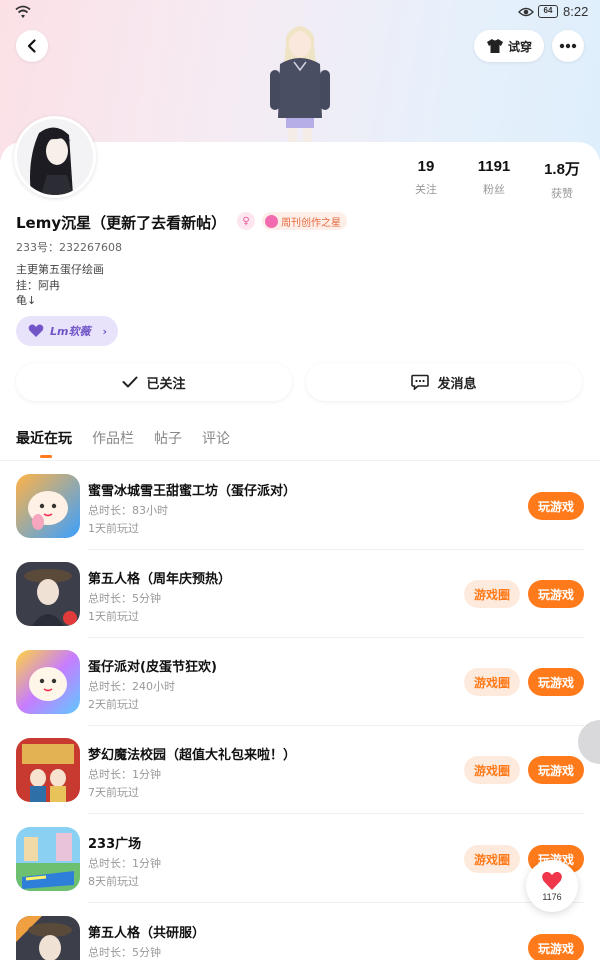 The image size is (600, 960). I want to click on game-icon-magic-academy, so click(48, 770).